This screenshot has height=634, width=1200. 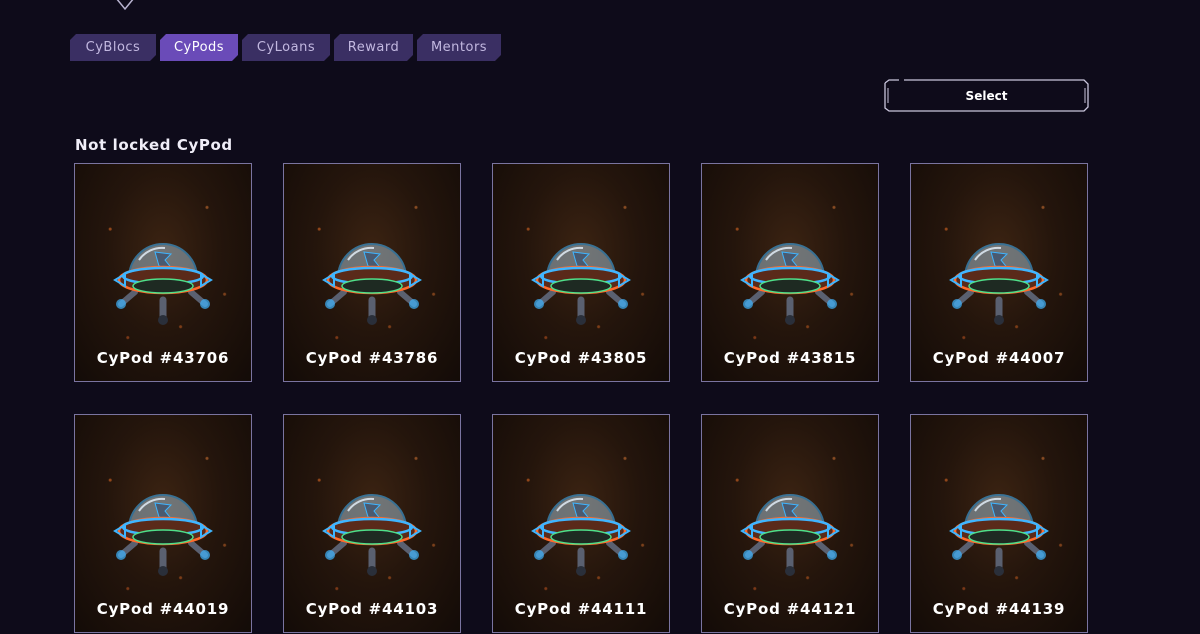 I want to click on cypod-card: CyPod #44111, so click(x=581, y=523).